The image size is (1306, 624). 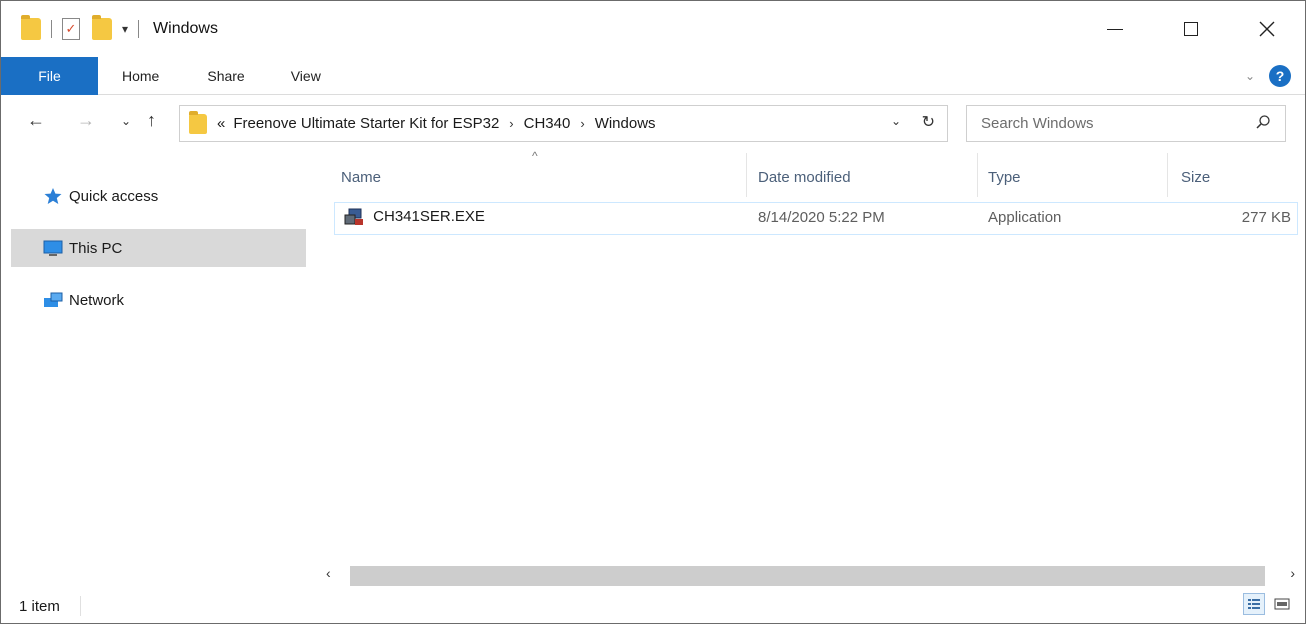 What do you see at coordinates (547, 123) in the screenshot?
I see `breadcrumb-item: CH340` at bounding box center [547, 123].